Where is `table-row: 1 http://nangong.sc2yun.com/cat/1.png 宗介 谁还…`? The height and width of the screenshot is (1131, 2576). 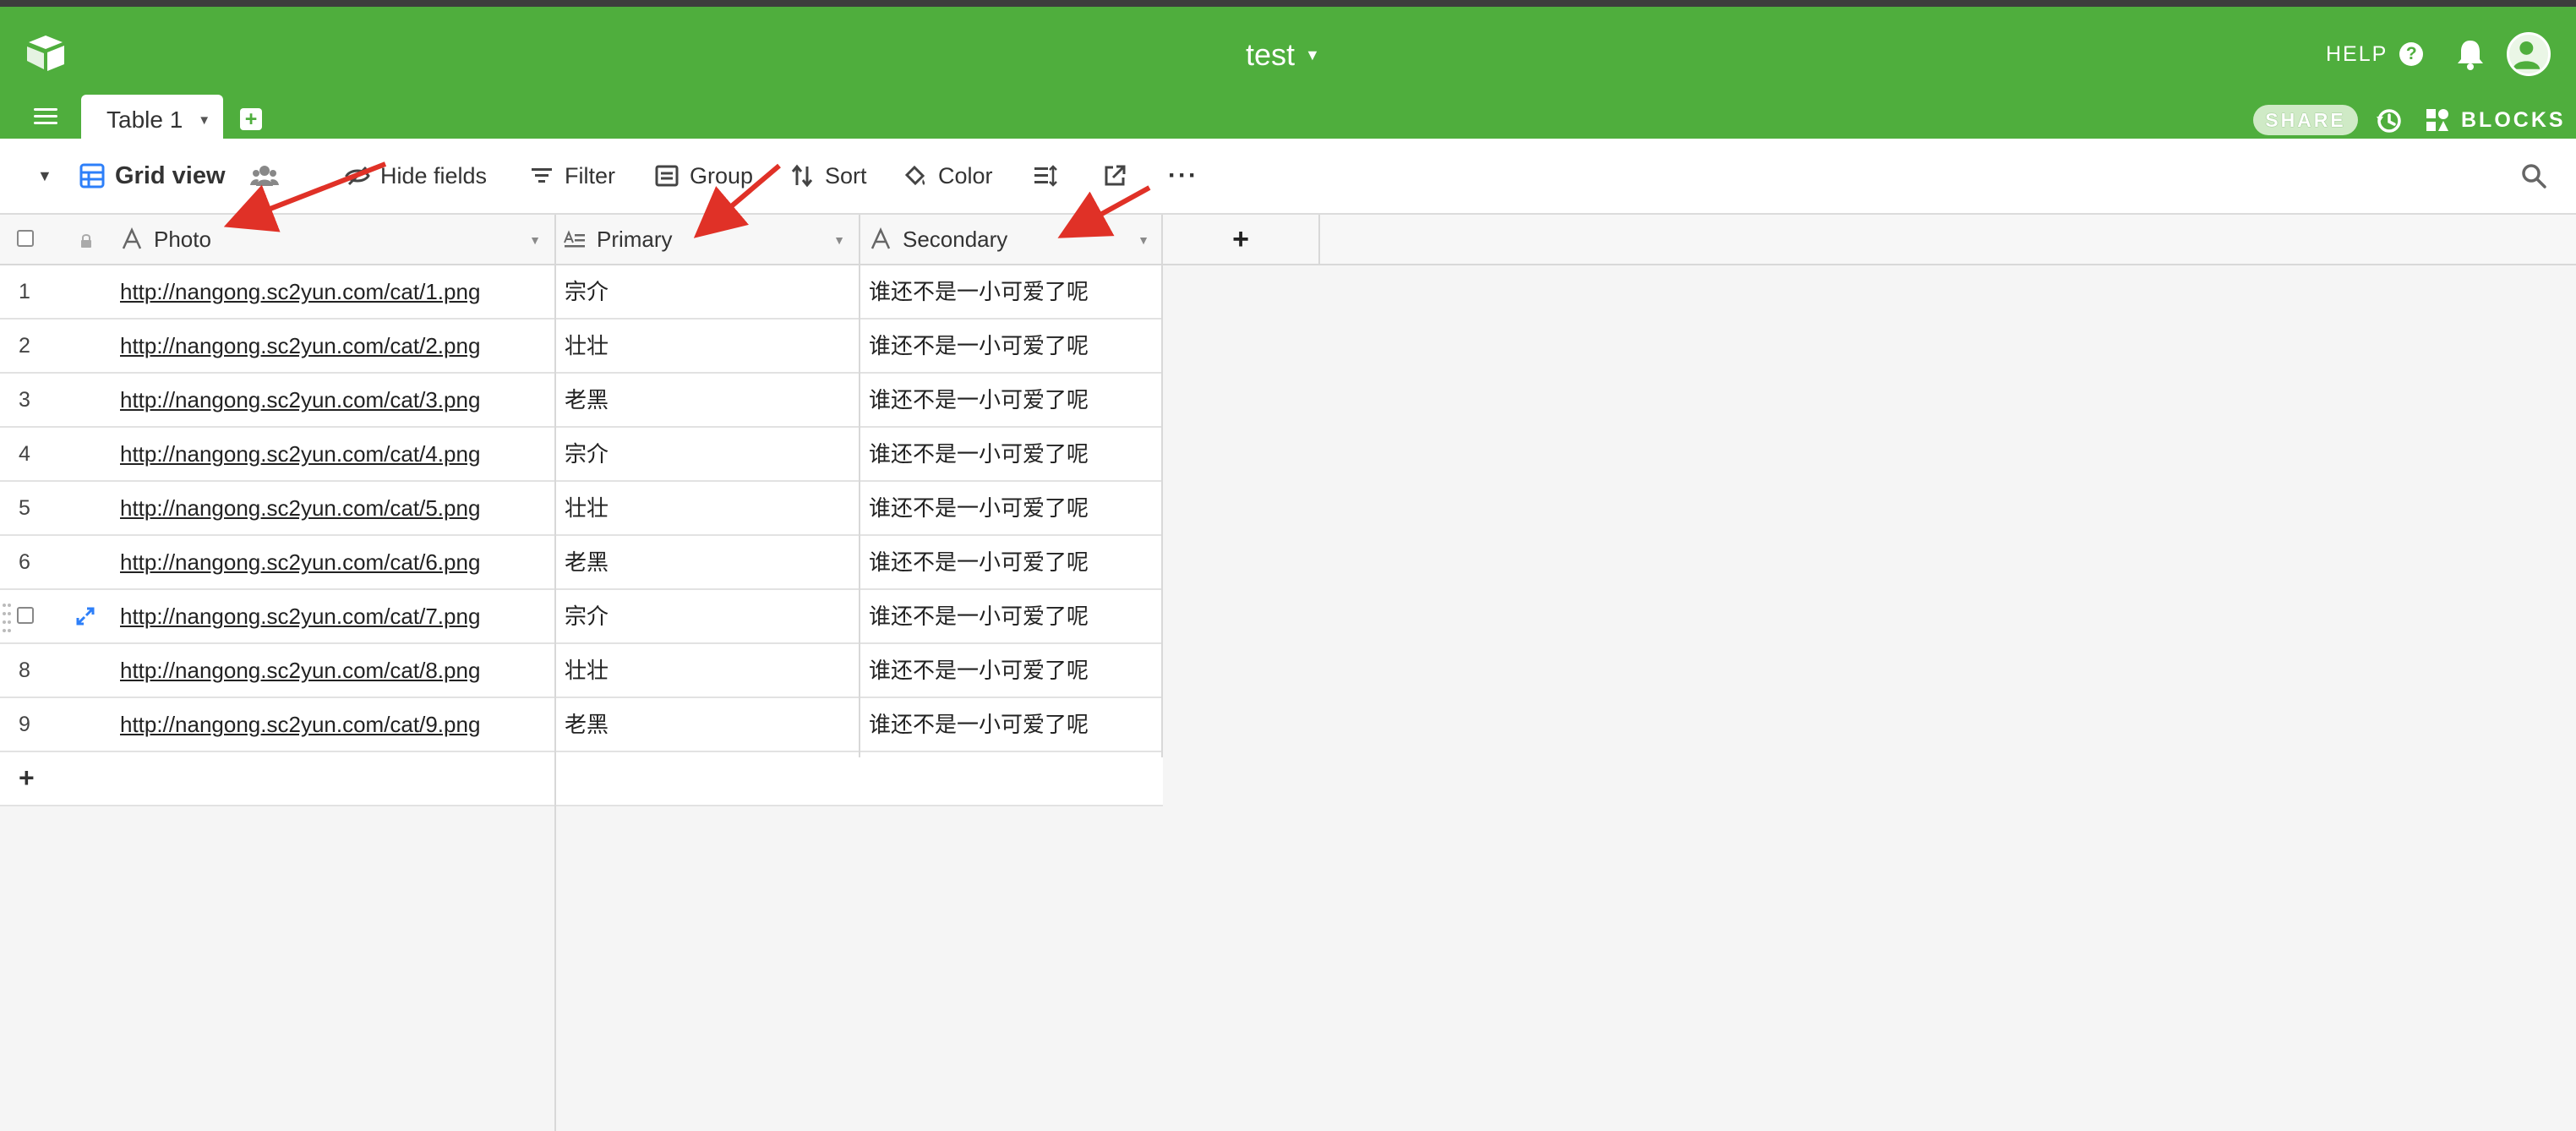
table-row: 1 http://nangong.sc2yun.com/cat/1.png 宗介 谁还… is located at coordinates (581, 292).